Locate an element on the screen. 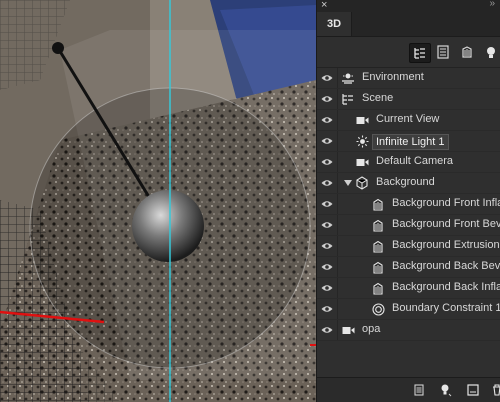  layer-row-infinite-light-1: Infinite Light 1 is located at coordinates (408, 141).